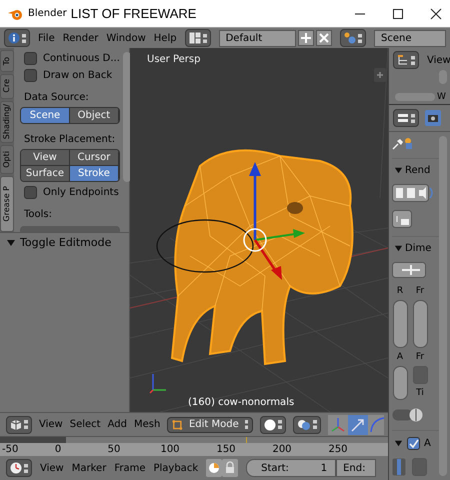 The image size is (450, 480). Describe the element at coordinates (114, 449) in the screenshot. I see `frame-label: 50` at that location.